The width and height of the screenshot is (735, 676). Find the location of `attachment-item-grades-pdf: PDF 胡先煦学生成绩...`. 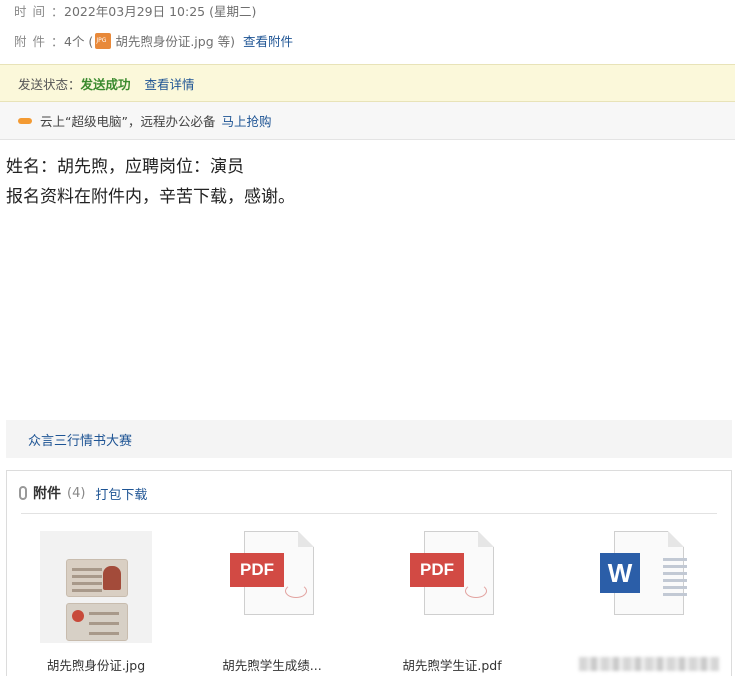

attachment-item-grades-pdf: PDF 胡先煦学生成绩... is located at coordinates (272, 602).